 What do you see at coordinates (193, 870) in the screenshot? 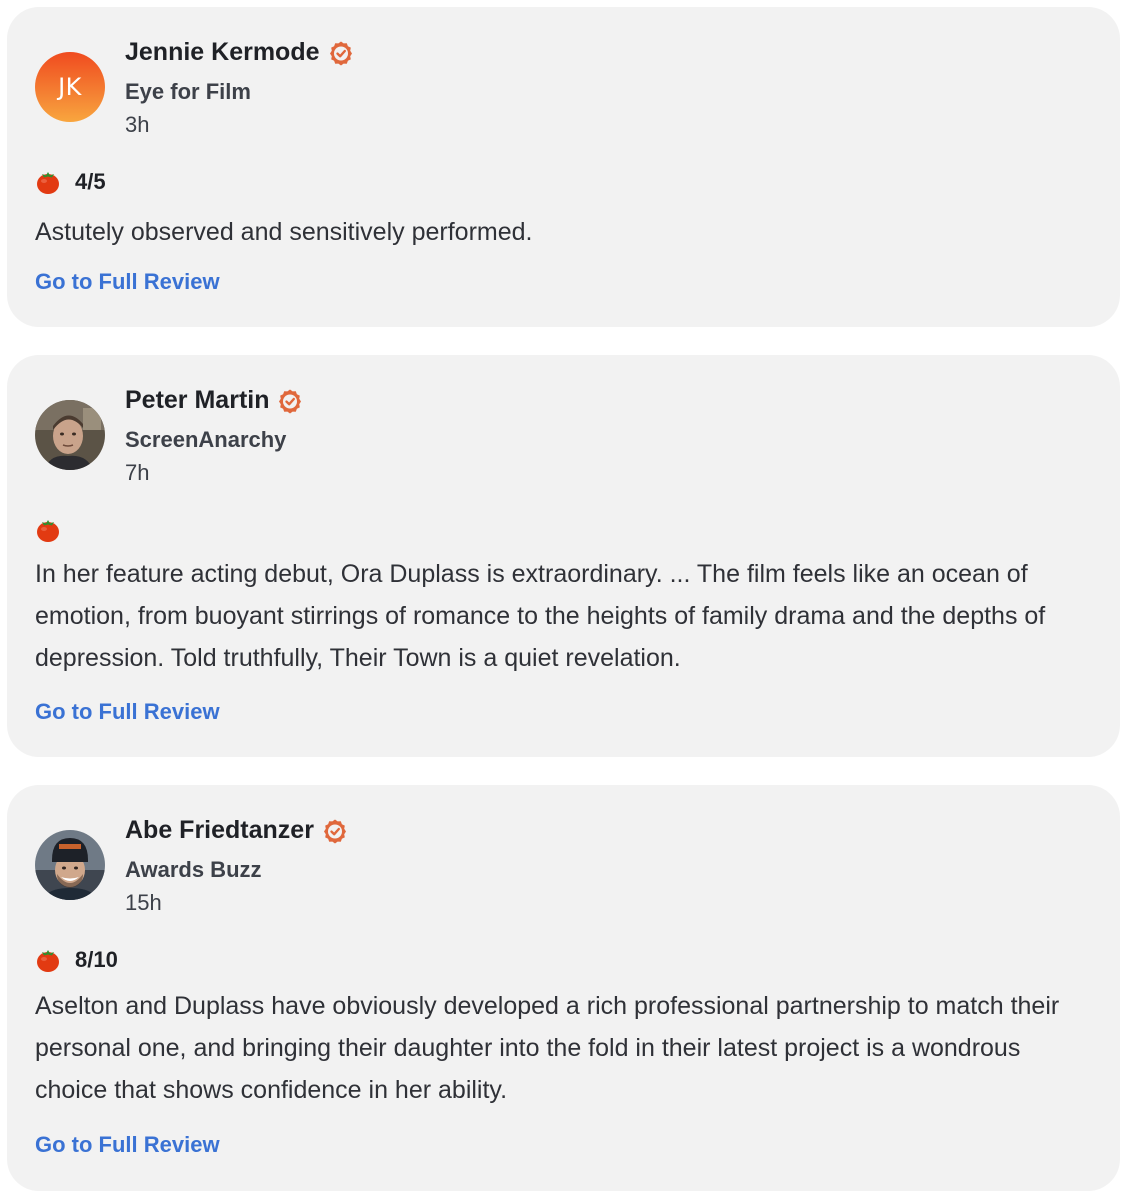
I see `publication-name: Awards Buzz` at bounding box center [193, 870].